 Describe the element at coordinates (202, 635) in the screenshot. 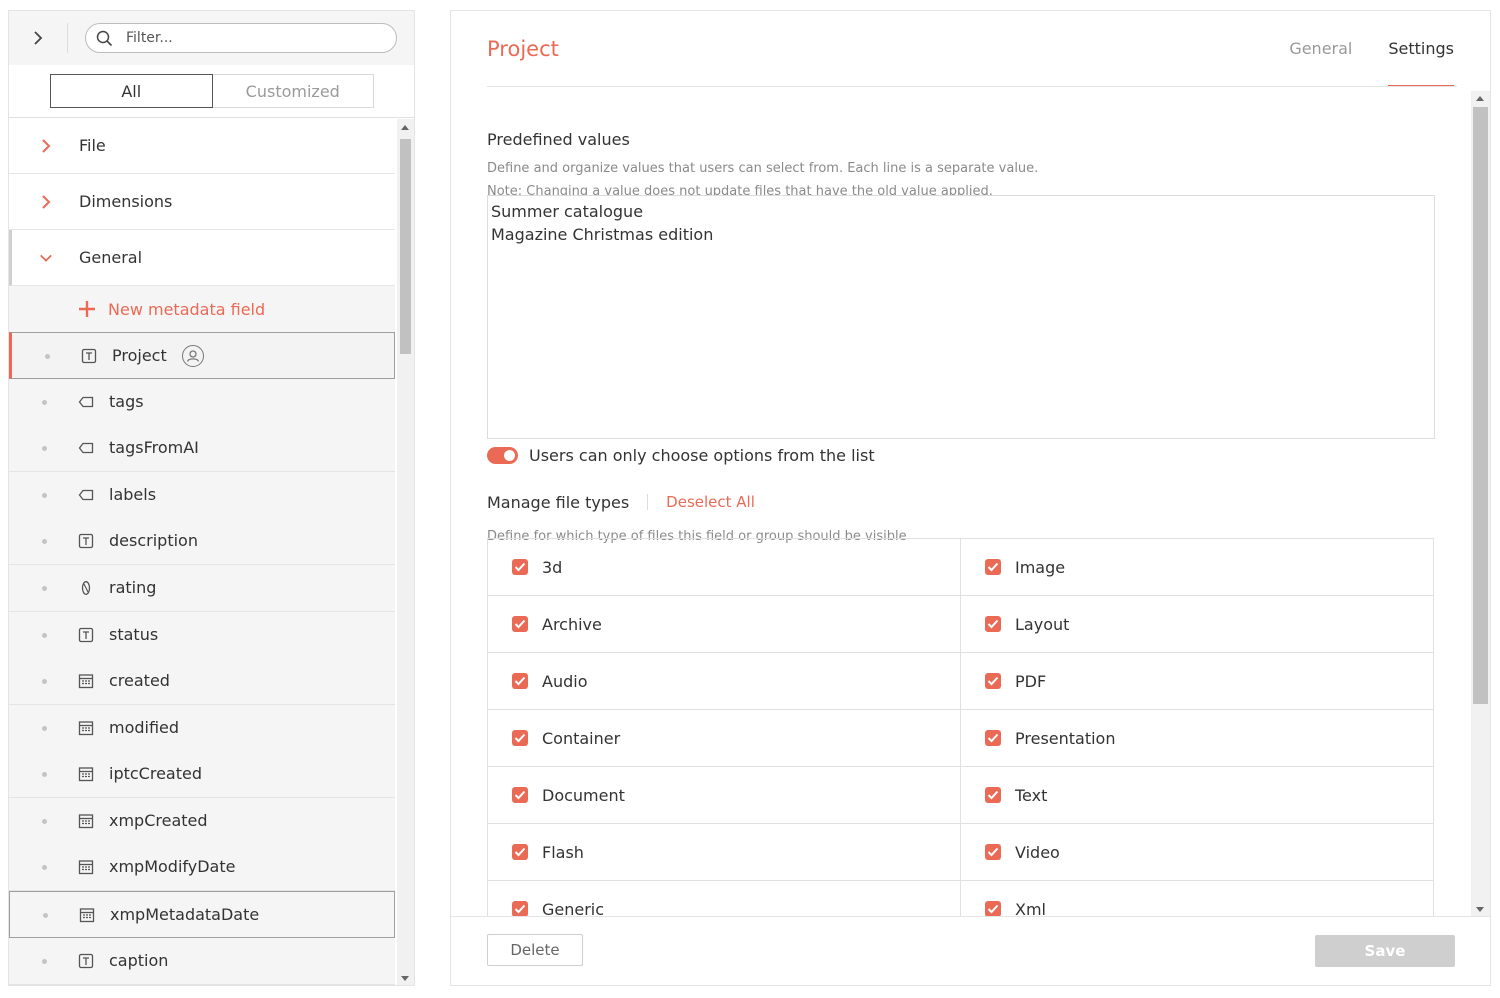

I see `field-row-status: status` at that location.